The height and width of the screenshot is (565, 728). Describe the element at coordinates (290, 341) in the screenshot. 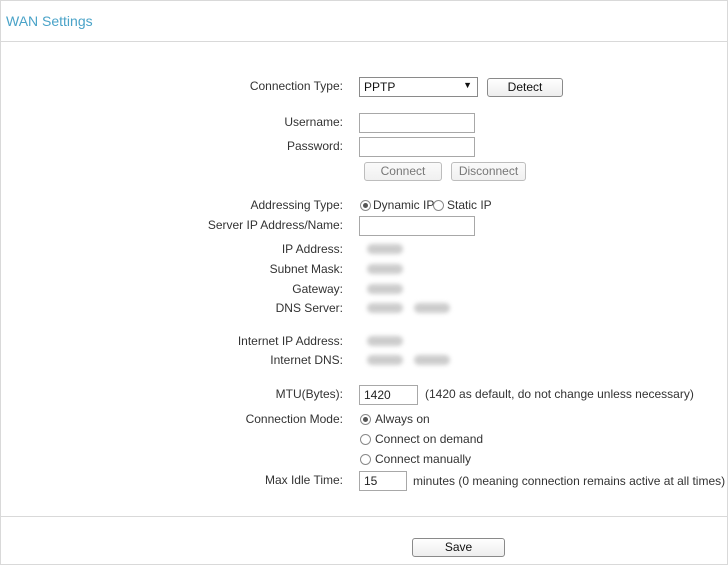

I see `internet-ip-label: Internet IP Address:` at that location.